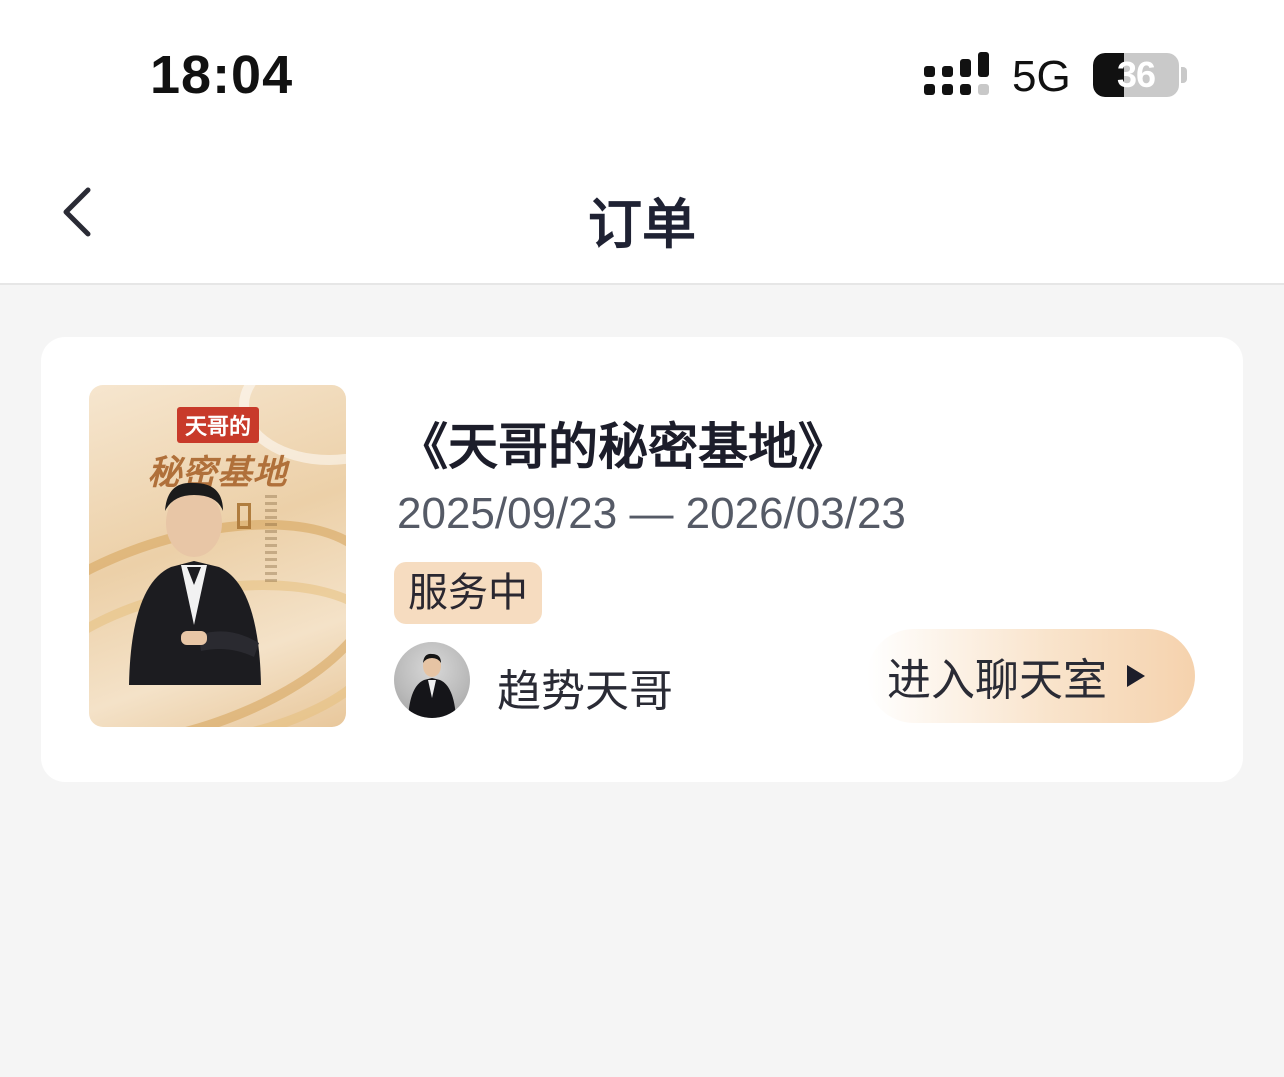 The height and width of the screenshot is (1077, 1284). Describe the element at coordinates (642, 75) in the screenshot. I see `status-bar: 18:04 5G 36` at that location.